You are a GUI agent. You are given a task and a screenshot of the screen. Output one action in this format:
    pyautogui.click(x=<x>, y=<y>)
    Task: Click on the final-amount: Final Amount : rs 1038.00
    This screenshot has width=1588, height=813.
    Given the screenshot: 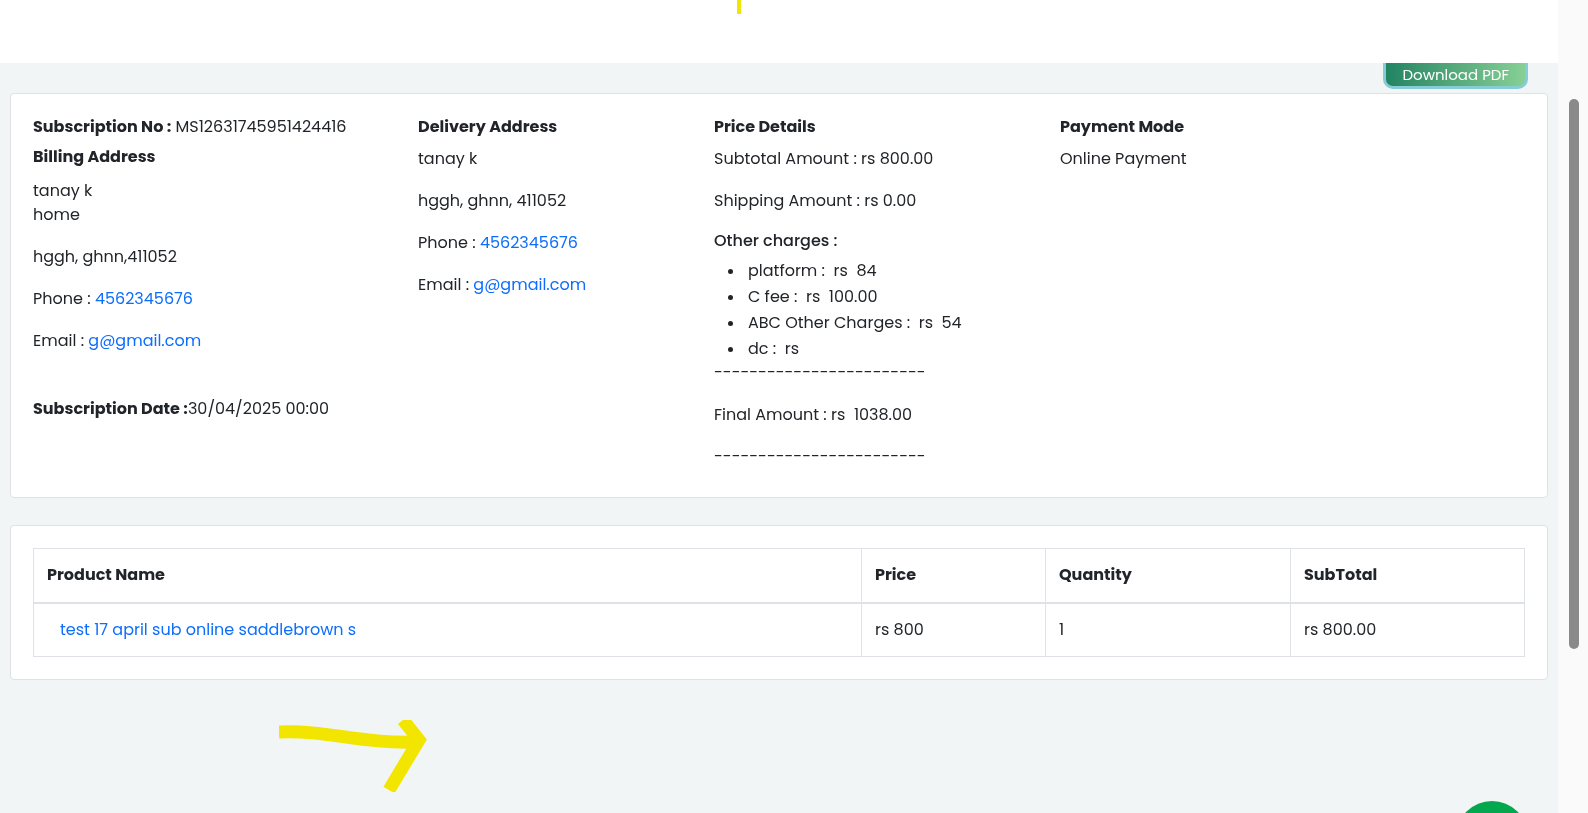 What is the action you would take?
    pyautogui.click(x=814, y=415)
    